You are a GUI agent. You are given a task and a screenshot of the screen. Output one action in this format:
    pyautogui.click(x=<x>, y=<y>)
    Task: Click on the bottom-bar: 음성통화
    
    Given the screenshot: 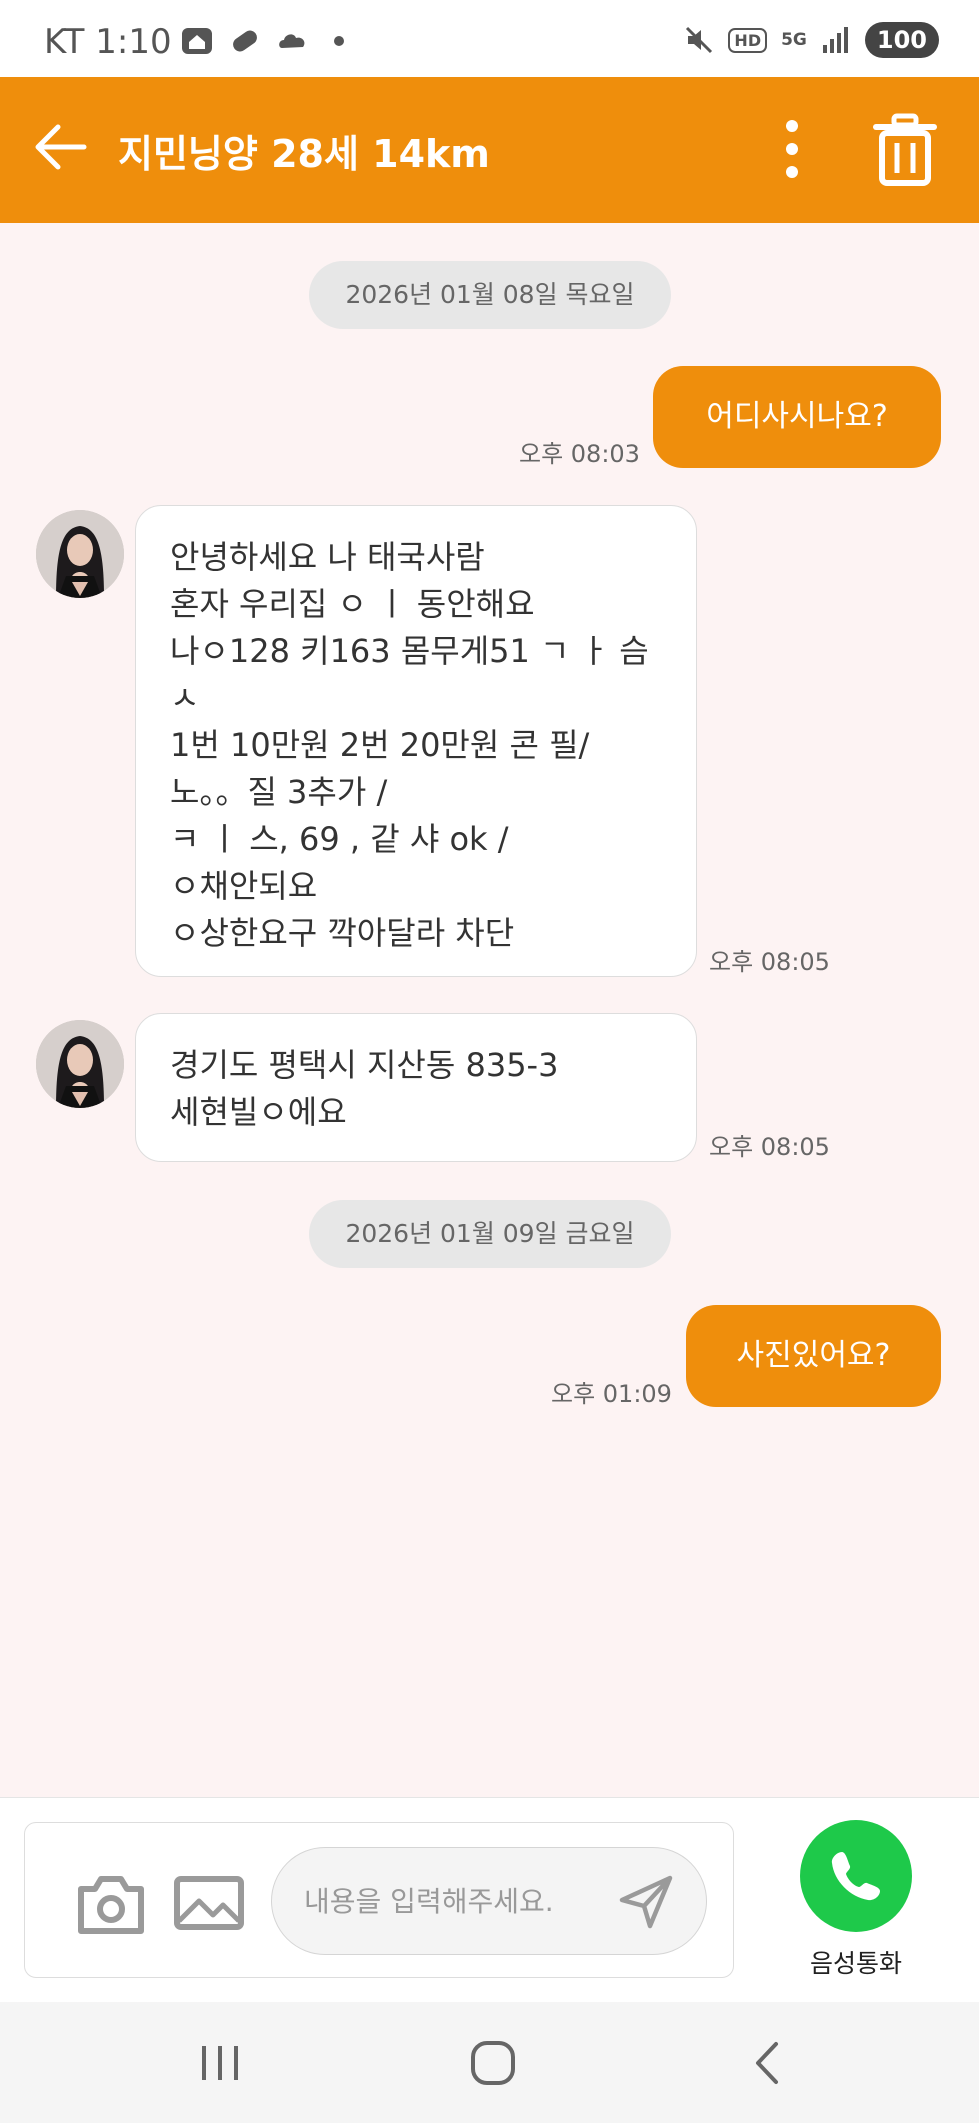 What is the action you would take?
    pyautogui.click(x=489, y=1899)
    